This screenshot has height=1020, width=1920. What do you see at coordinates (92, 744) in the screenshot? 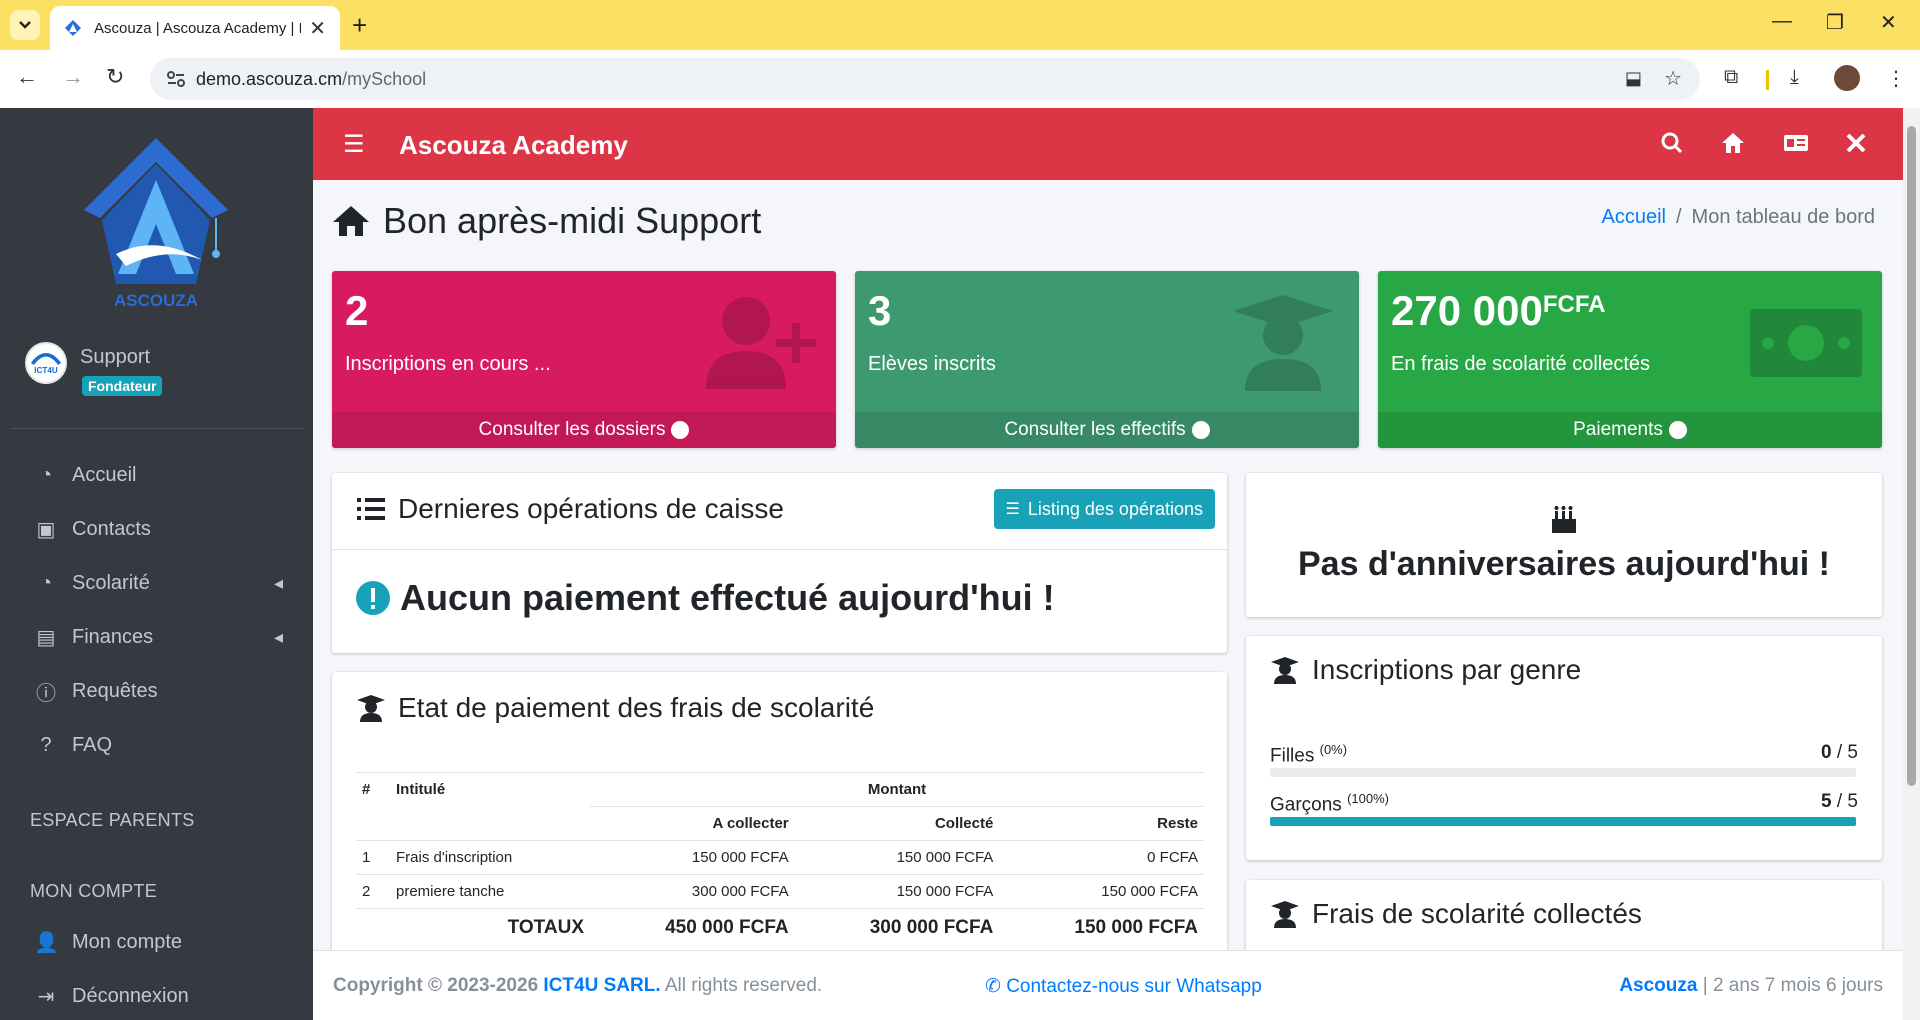
I see `sidebar-item-label: FAQ` at bounding box center [92, 744].